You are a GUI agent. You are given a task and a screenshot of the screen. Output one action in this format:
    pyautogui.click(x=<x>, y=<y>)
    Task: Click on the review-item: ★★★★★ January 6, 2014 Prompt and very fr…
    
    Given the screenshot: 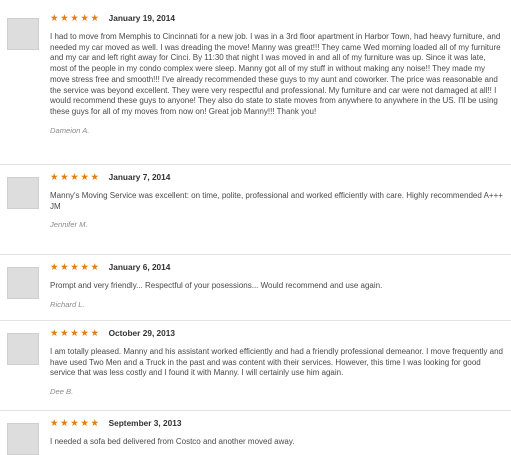 What is the action you would take?
    pyautogui.click(x=255, y=285)
    